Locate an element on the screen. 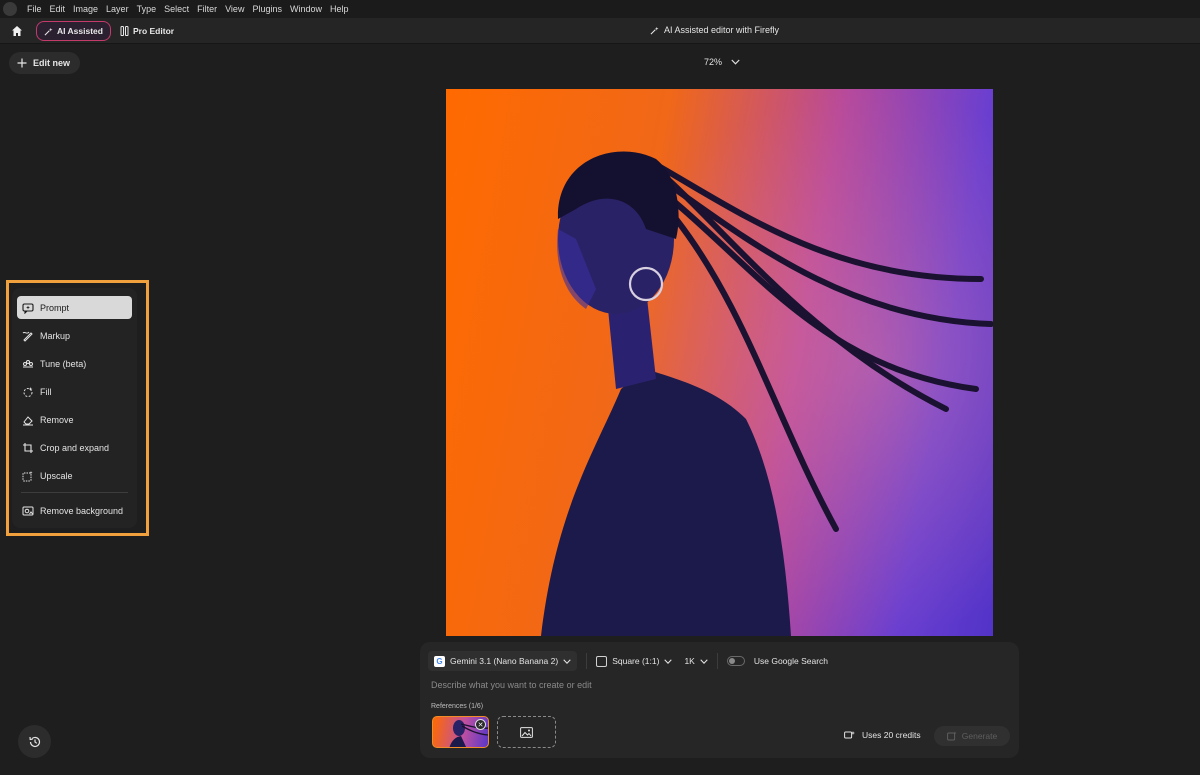  references-label: References (1/6) is located at coordinates (457, 706).